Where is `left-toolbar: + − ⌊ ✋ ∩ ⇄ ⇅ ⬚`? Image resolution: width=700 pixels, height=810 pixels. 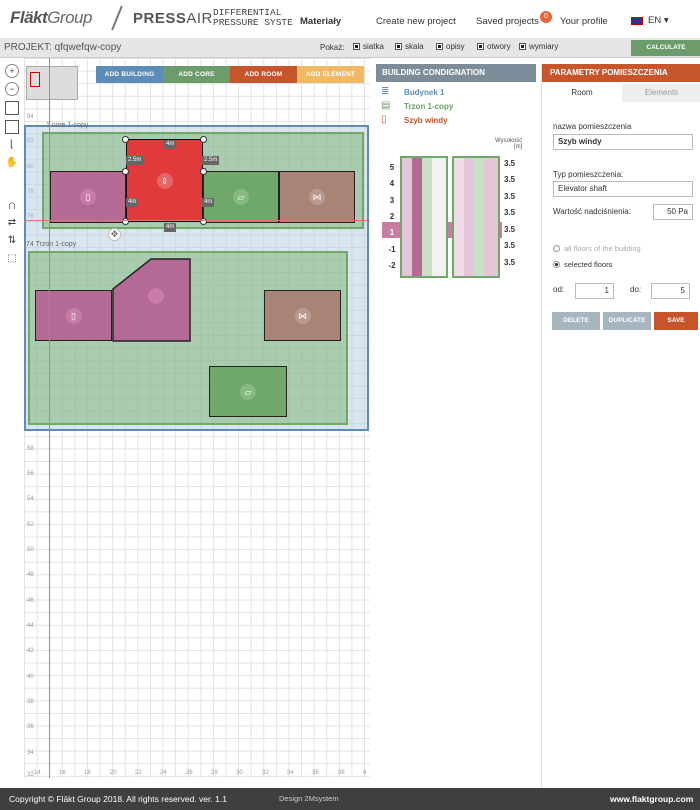
left-toolbar: + − ⌊ ✋ ∩ ⇄ ⇅ ⬚ is located at coordinates (12, 423).